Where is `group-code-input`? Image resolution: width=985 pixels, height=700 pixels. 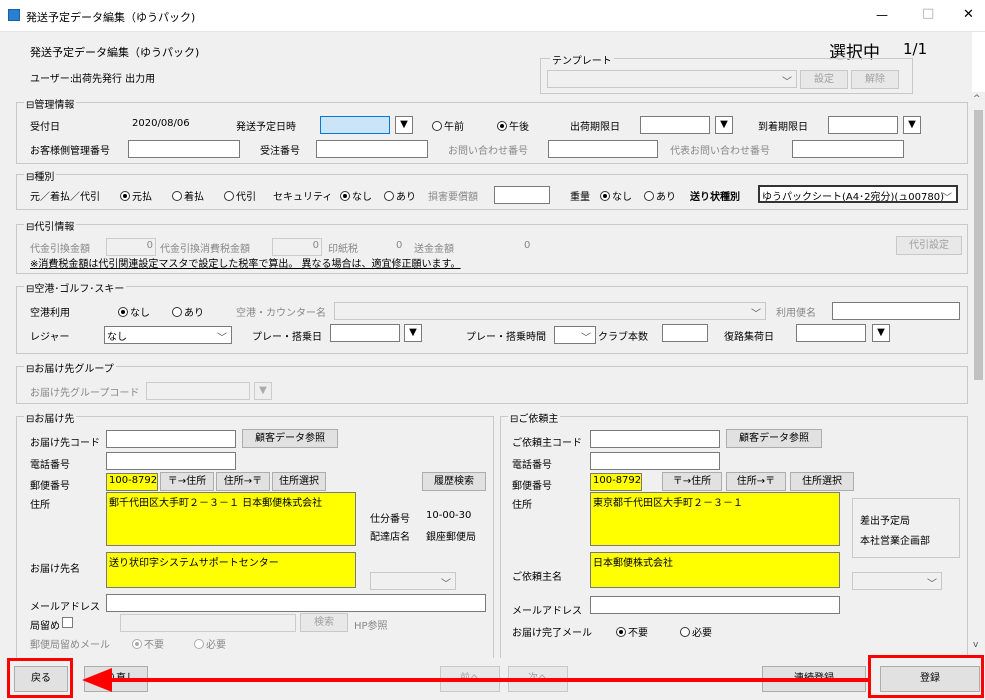
group-code-input is located at coordinates (198, 391).